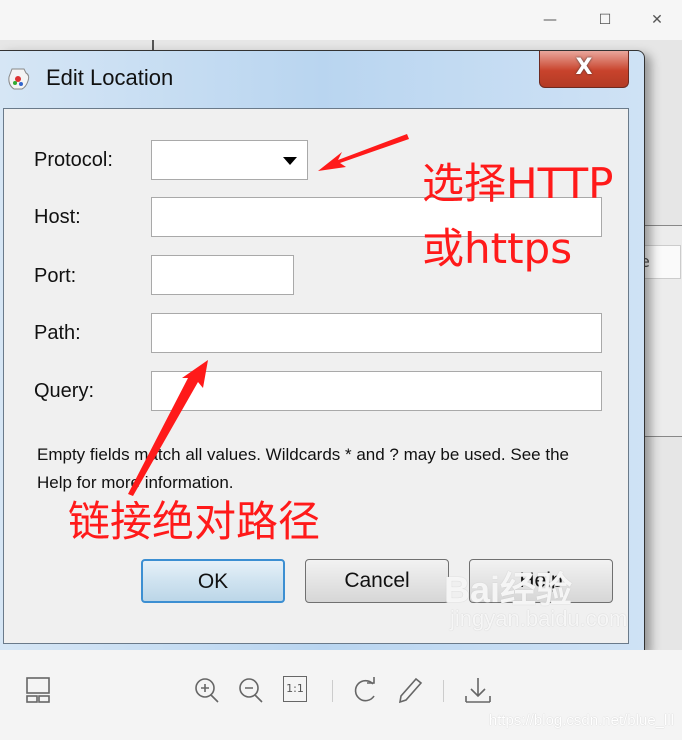 The height and width of the screenshot is (740, 682). What do you see at coordinates (207, 690) in the screenshot?
I see `zoom-in-icon` at bounding box center [207, 690].